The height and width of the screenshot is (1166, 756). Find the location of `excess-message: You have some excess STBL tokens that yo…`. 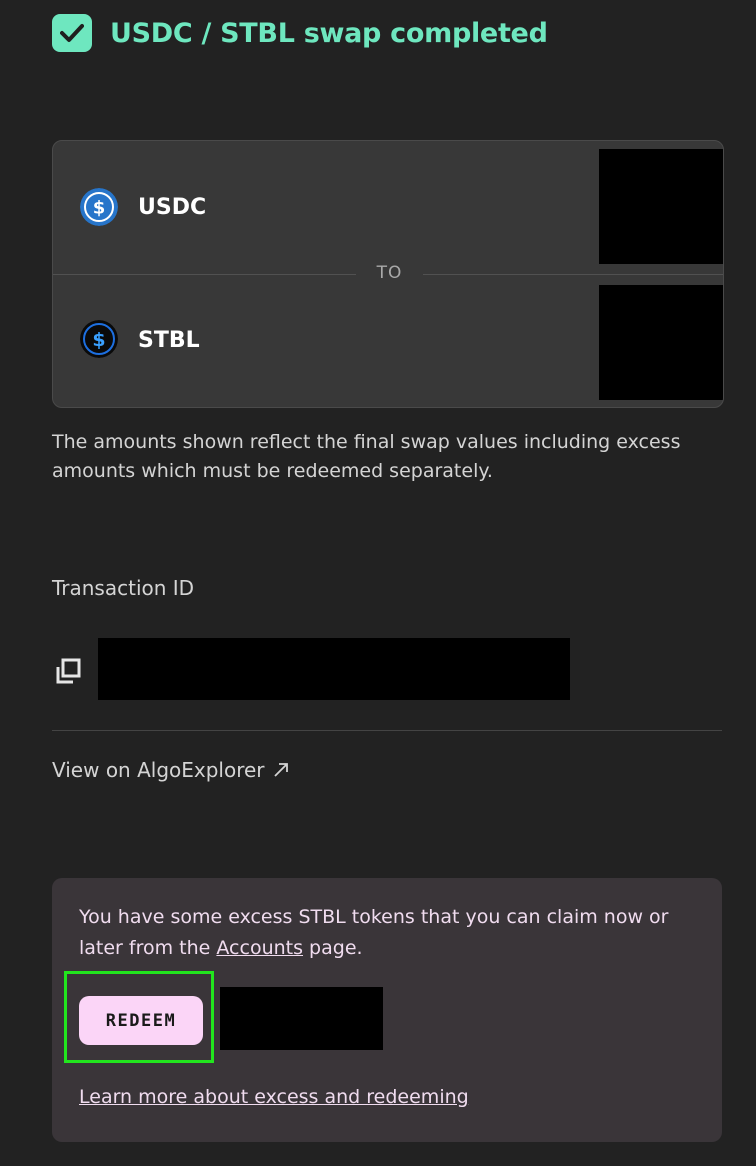

excess-message: You have some excess STBL tokens that yo… is located at coordinates (379, 933).